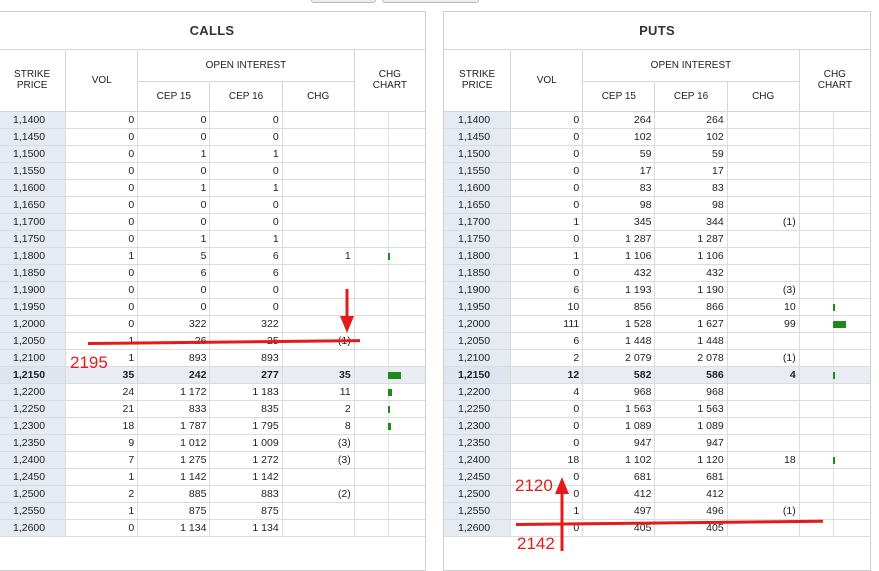  What do you see at coordinates (619, 256) in the screenshot?
I see `oi-m1-cell: 1 106` at bounding box center [619, 256].